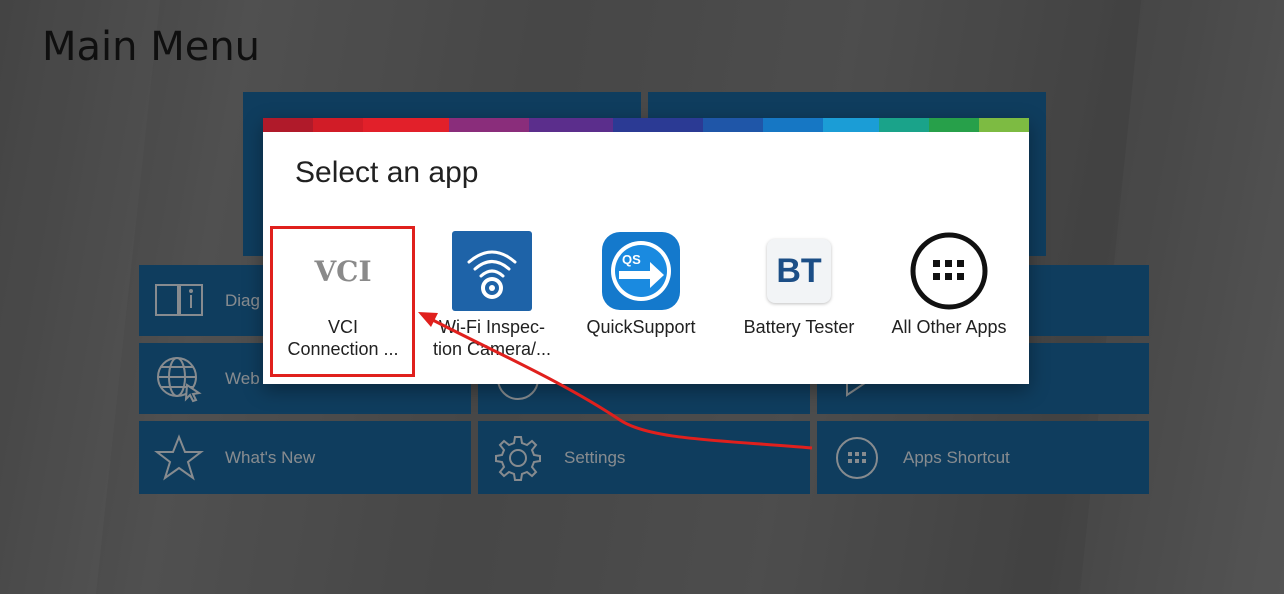 The image size is (1284, 594). What do you see at coordinates (641, 271) in the screenshot?
I see `quicksupport-icon: QS` at bounding box center [641, 271].